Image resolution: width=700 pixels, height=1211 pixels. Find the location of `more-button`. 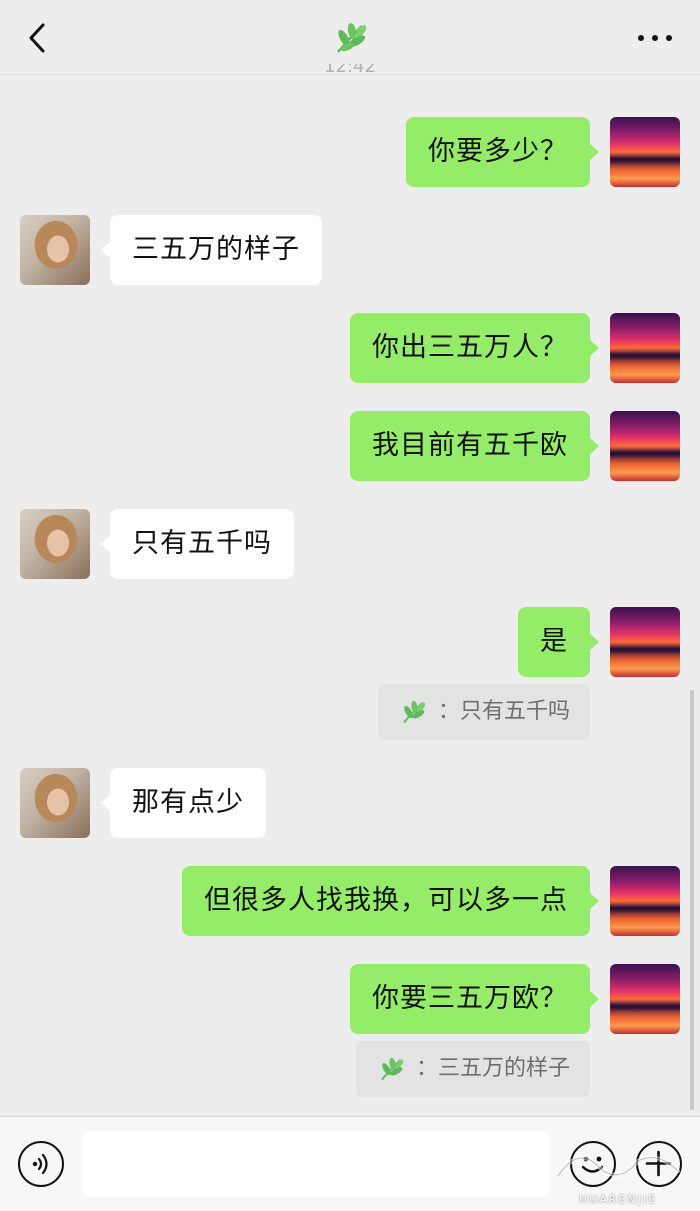

more-button is located at coordinates (655, 38).